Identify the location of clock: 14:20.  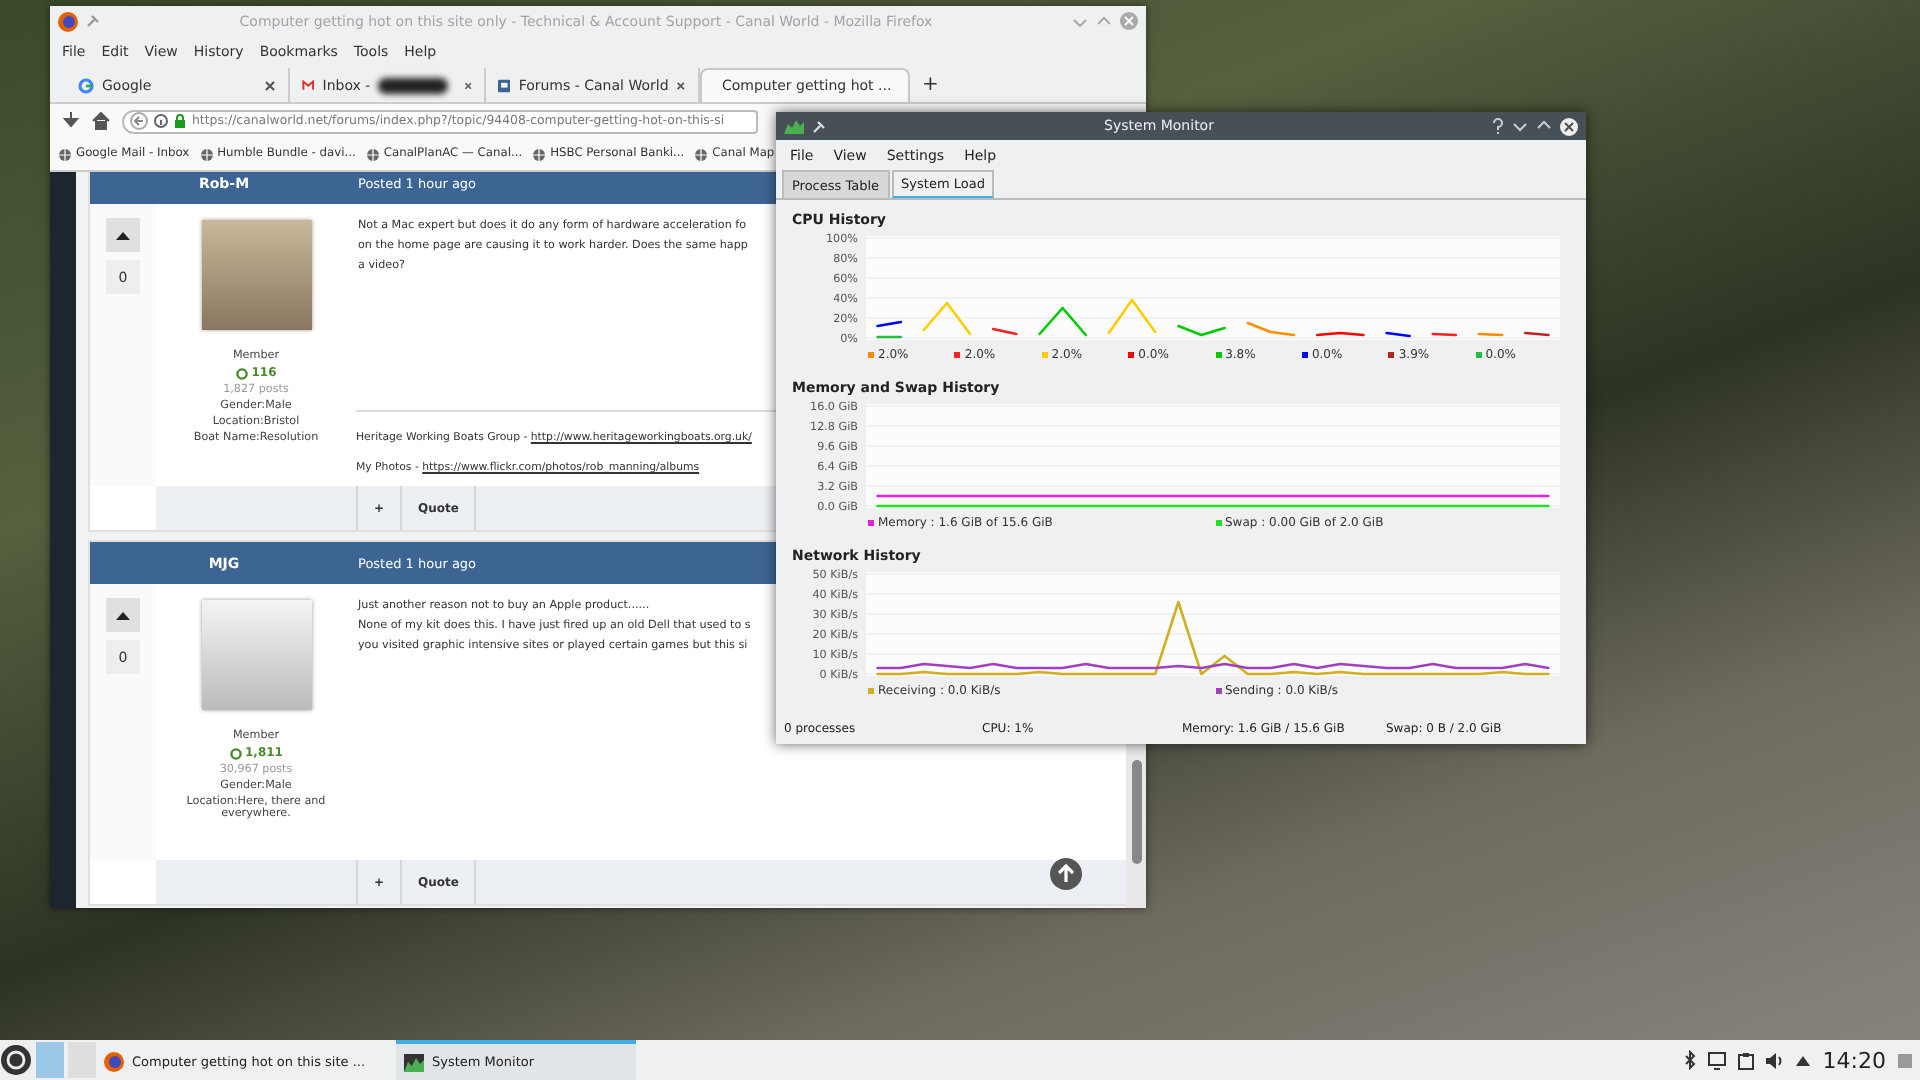
(1854, 1060).